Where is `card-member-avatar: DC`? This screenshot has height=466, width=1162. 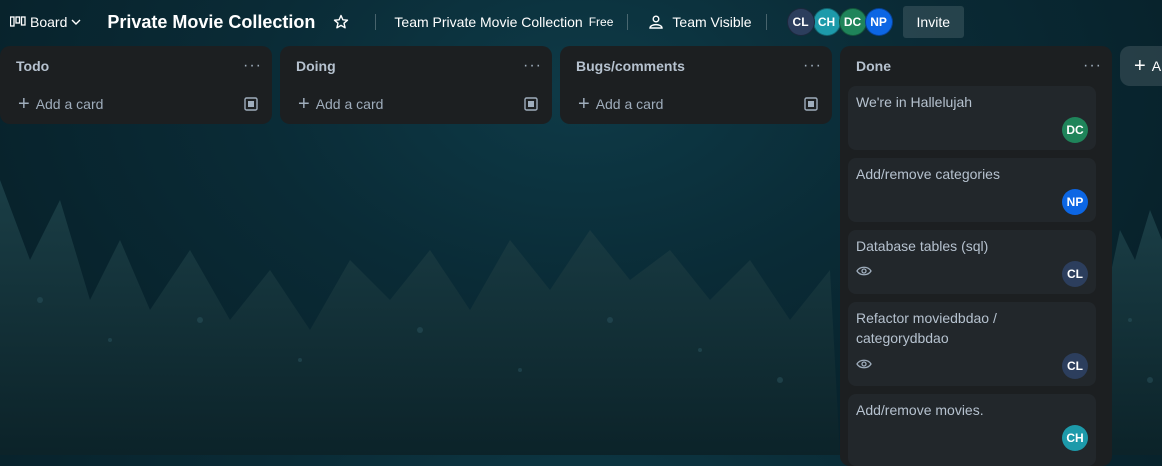
card-member-avatar: DC is located at coordinates (1075, 130).